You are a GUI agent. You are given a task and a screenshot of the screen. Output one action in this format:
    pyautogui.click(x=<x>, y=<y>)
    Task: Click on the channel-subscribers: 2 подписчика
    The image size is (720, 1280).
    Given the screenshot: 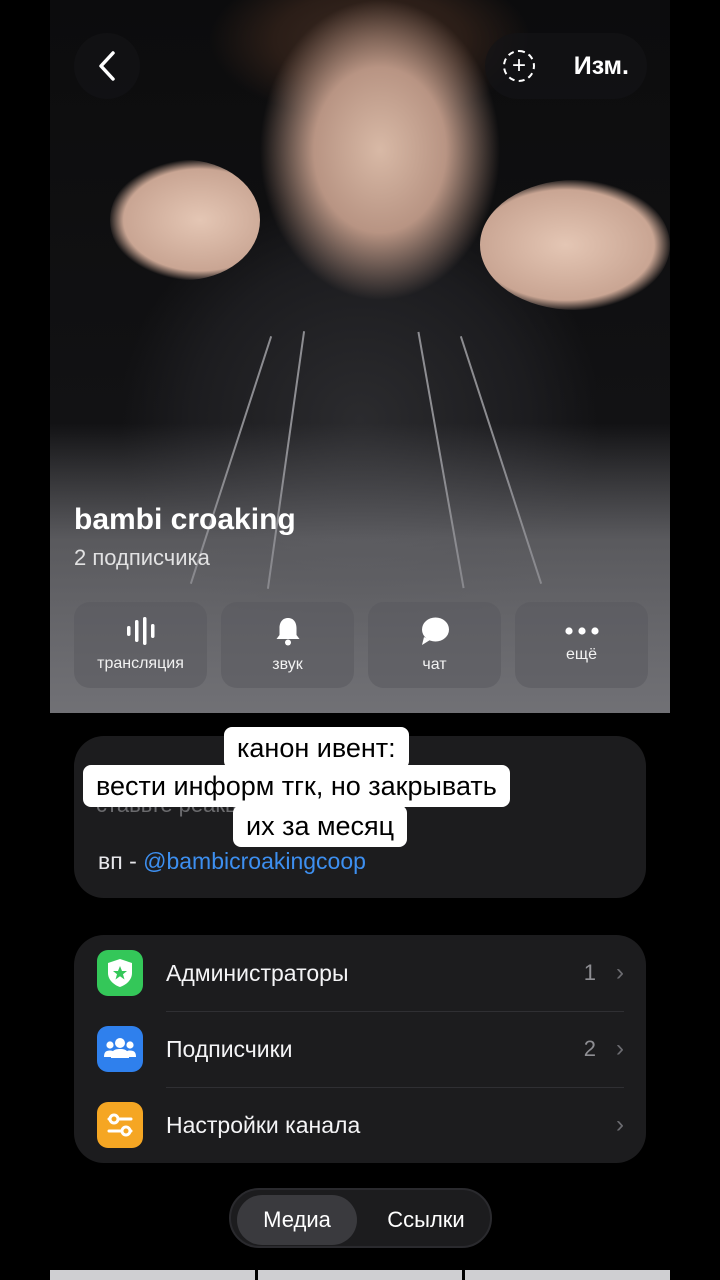 What is the action you would take?
    pyautogui.click(x=142, y=557)
    